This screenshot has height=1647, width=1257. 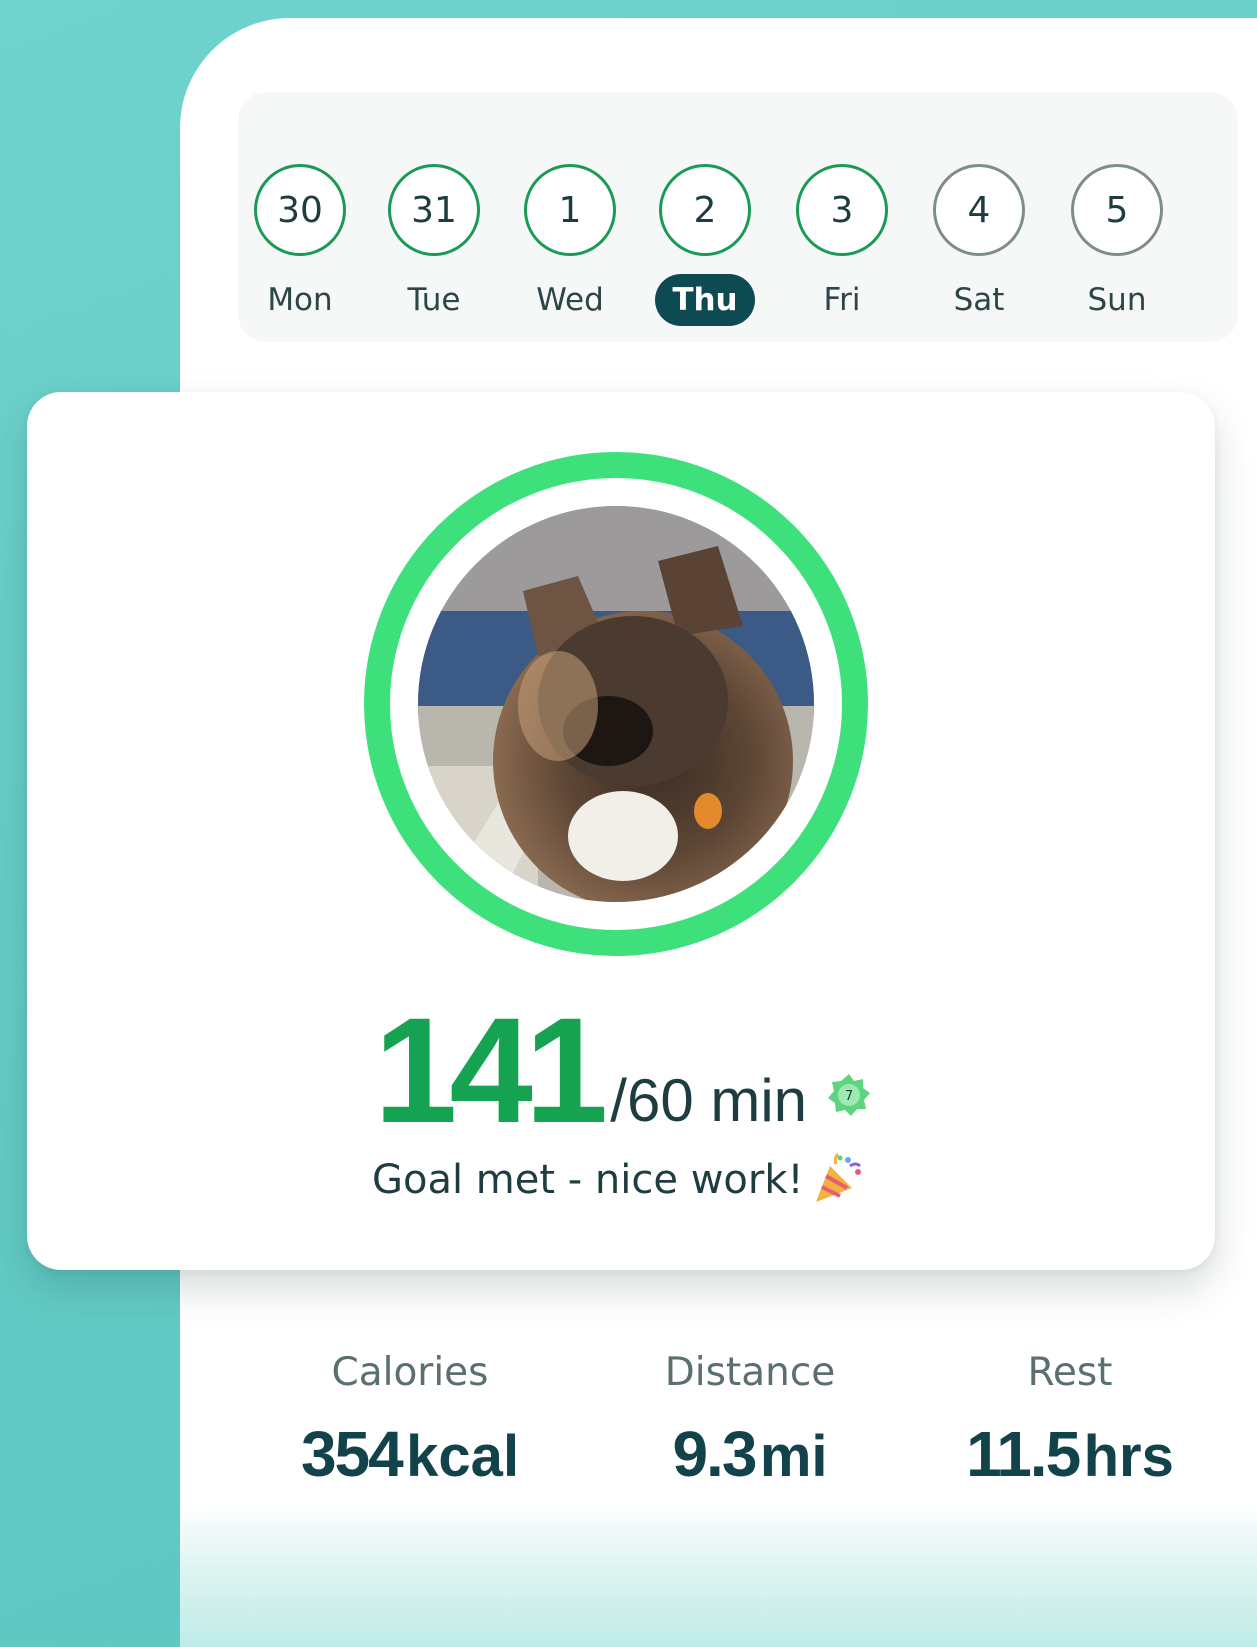 I want to click on stat-rest: Rest 11.5 hrs, so click(x=1070, y=1419).